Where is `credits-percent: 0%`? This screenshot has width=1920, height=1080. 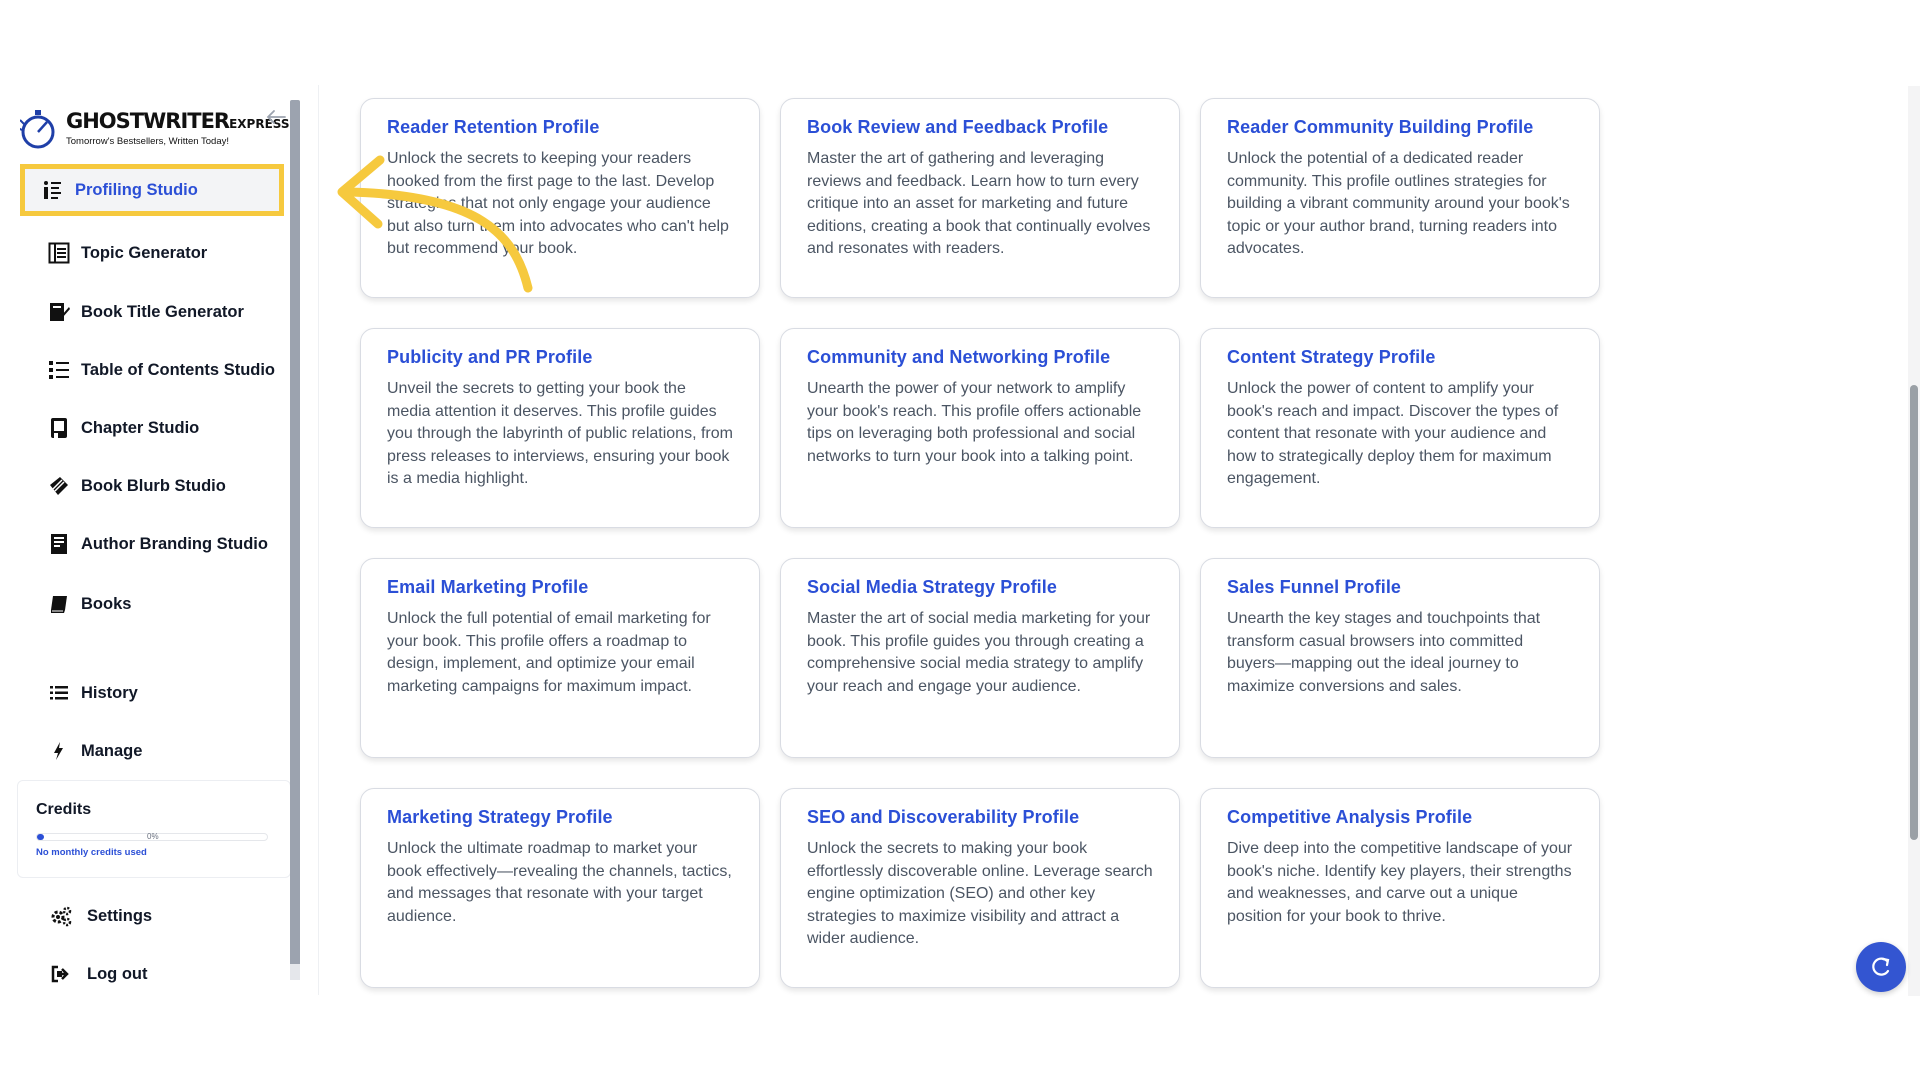
credits-percent: 0% is located at coordinates (153, 836).